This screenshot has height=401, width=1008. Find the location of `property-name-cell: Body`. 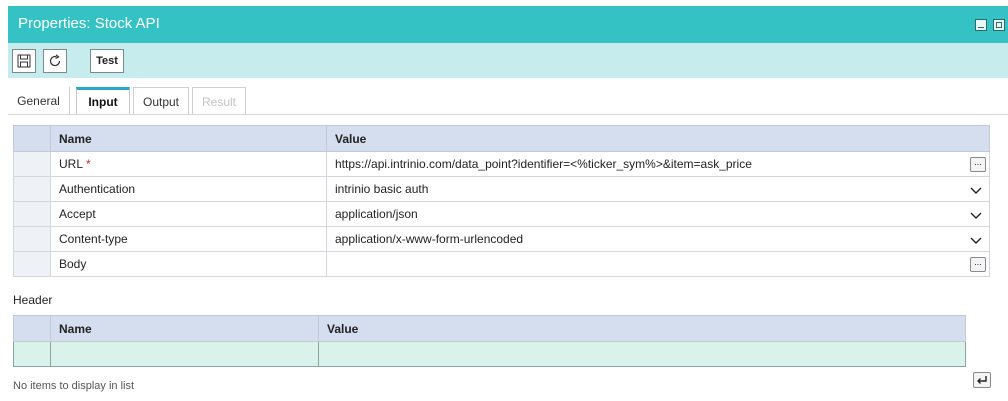

property-name-cell: Body is located at coordinates (188, 264).